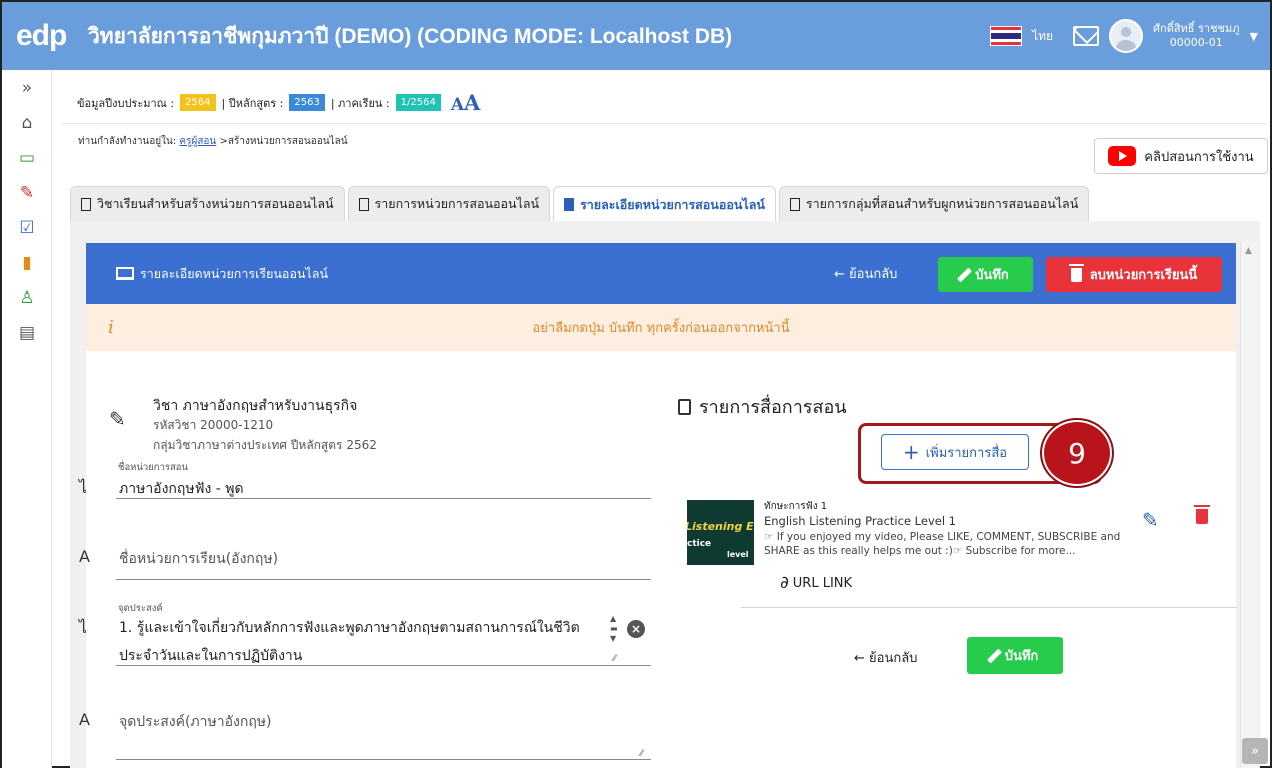 This screenshot has width=1272, height=768. I want to click on save-label: บันทึก, so click(1021, 656).